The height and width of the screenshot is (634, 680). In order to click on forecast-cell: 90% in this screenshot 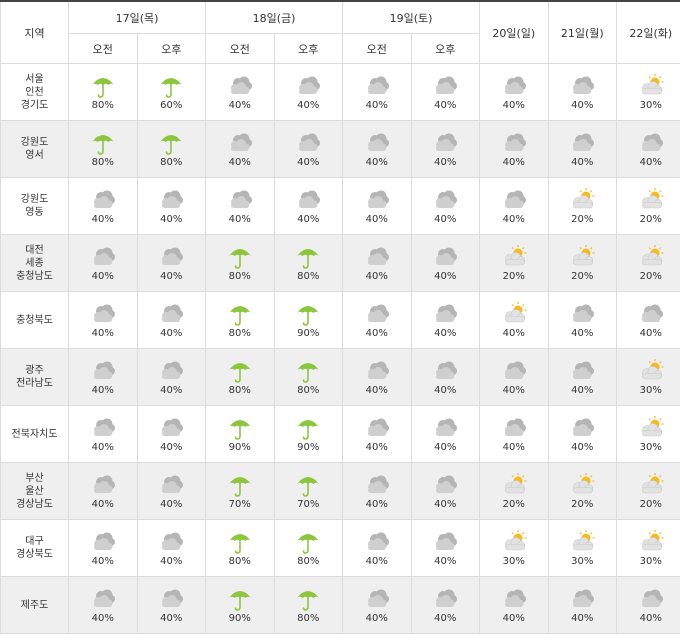, I will do `click(308, 320)`.